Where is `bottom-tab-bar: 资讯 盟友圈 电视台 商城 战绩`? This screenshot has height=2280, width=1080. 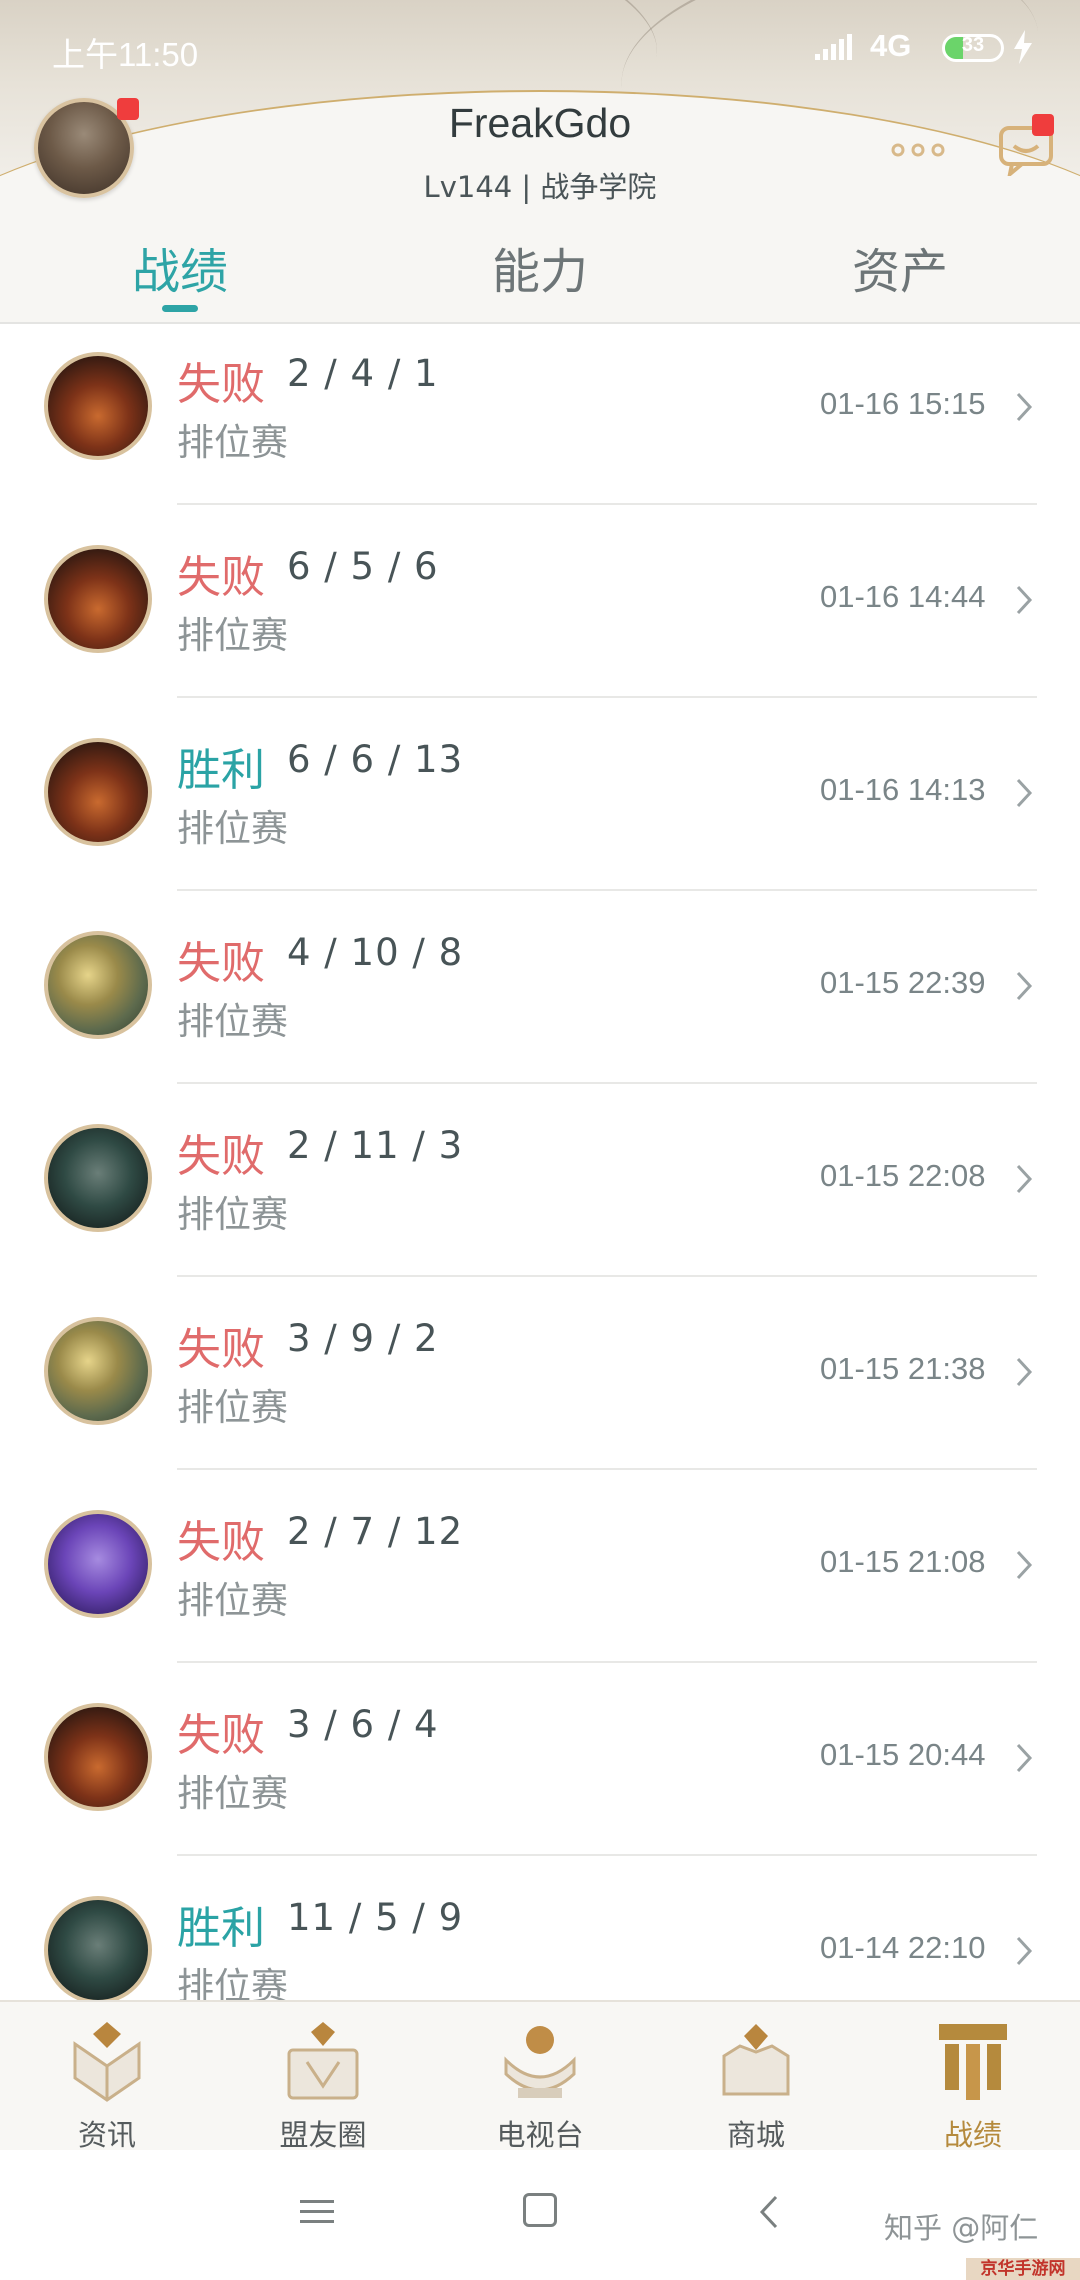
bottom-tab-bar: 资讯 盟友圈 电视台 商城 战绩 is located at coordinates (540, 2076).